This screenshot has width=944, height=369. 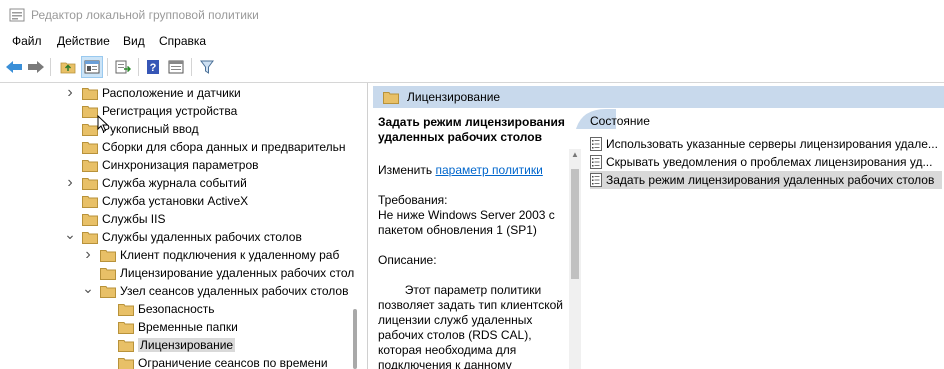 I want to click on tree-item-label: Синхронизация параметров, so click(x=180, y=165).